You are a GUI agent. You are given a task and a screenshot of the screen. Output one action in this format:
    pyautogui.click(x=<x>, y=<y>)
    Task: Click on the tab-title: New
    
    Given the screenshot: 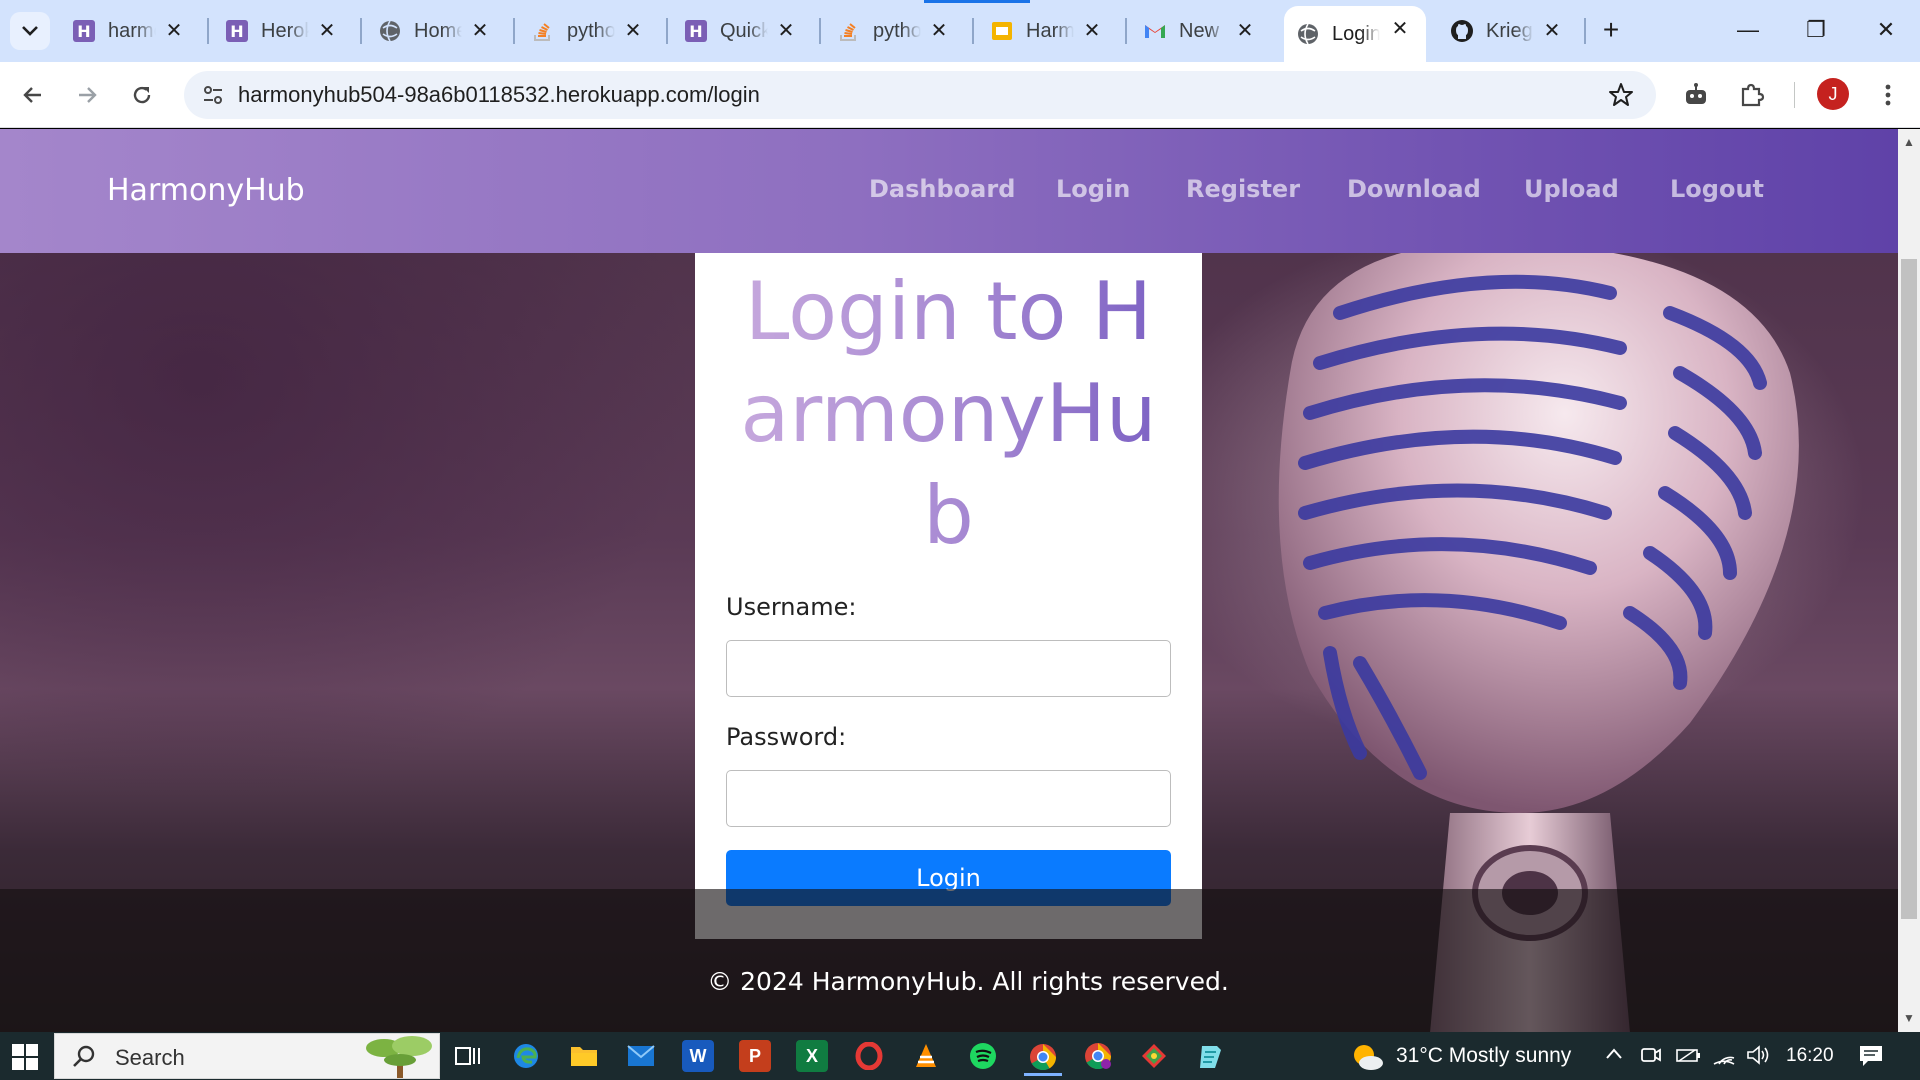 What is the action you would take?
    pyautogui.click(x=1199, y=30)
    